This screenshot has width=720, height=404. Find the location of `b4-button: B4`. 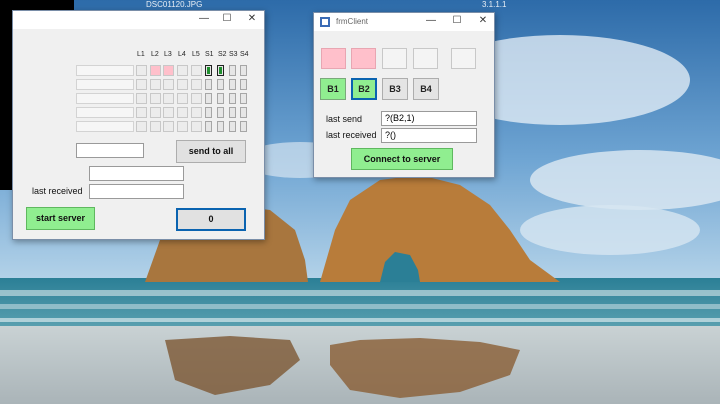

b4-button: B4 is located at coordinates (426, 89).